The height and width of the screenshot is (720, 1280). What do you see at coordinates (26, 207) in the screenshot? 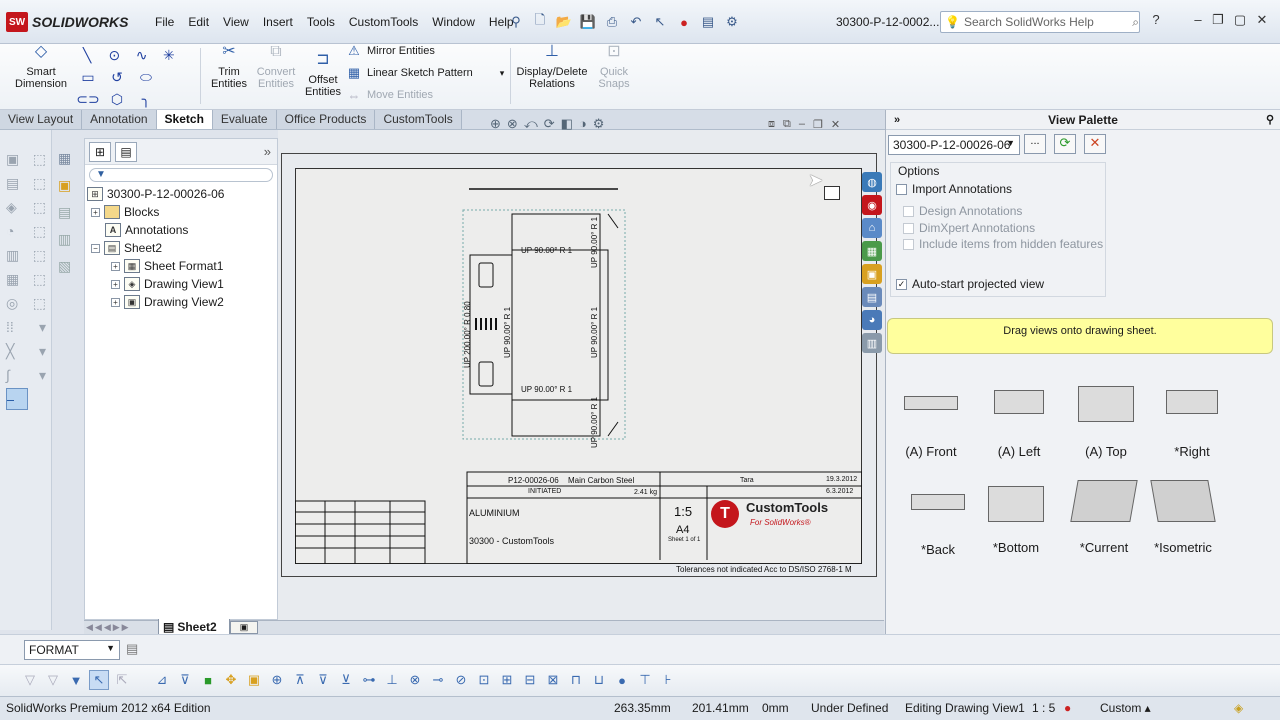
I see `toolbar-item: ◈ ⬚` at bounding box center [26, 207].